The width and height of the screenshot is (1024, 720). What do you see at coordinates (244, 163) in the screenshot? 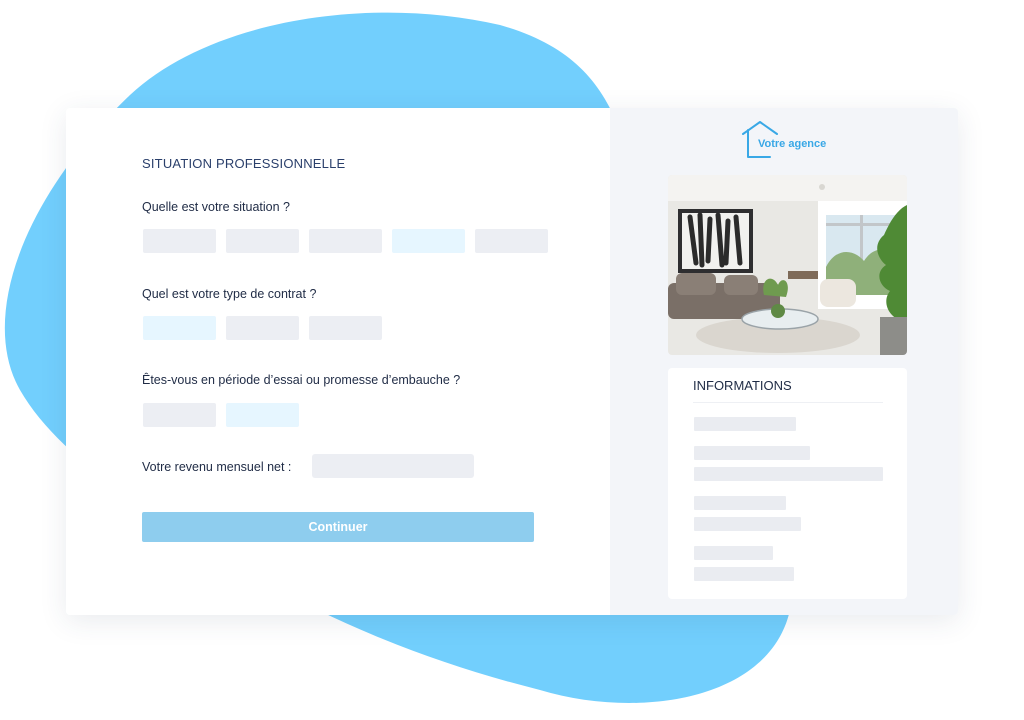
I see `section-title: SITUATION PROFESSIONNELLE` at bounding box center [244, 163].